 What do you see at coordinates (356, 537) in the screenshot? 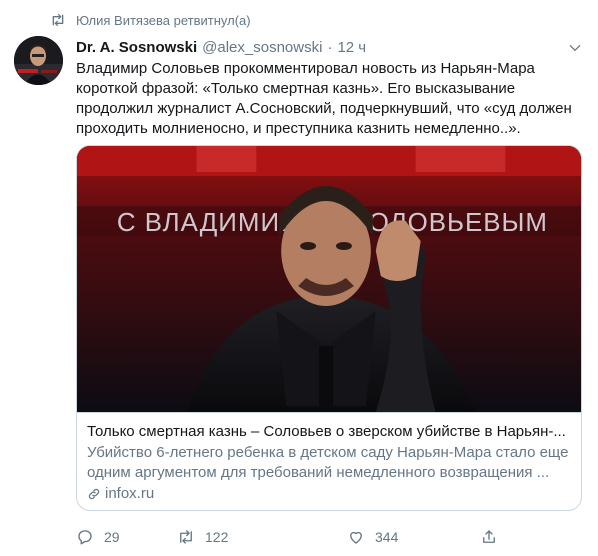
I see `heart-icon` at bounding box center [356, 537].